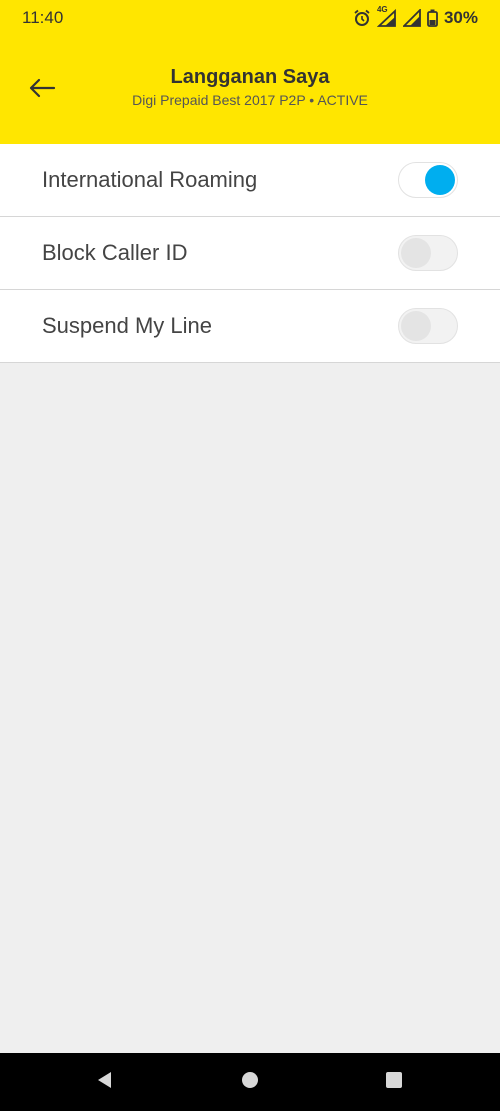  I want to click on back-arrow-icon, so click(42, 90).